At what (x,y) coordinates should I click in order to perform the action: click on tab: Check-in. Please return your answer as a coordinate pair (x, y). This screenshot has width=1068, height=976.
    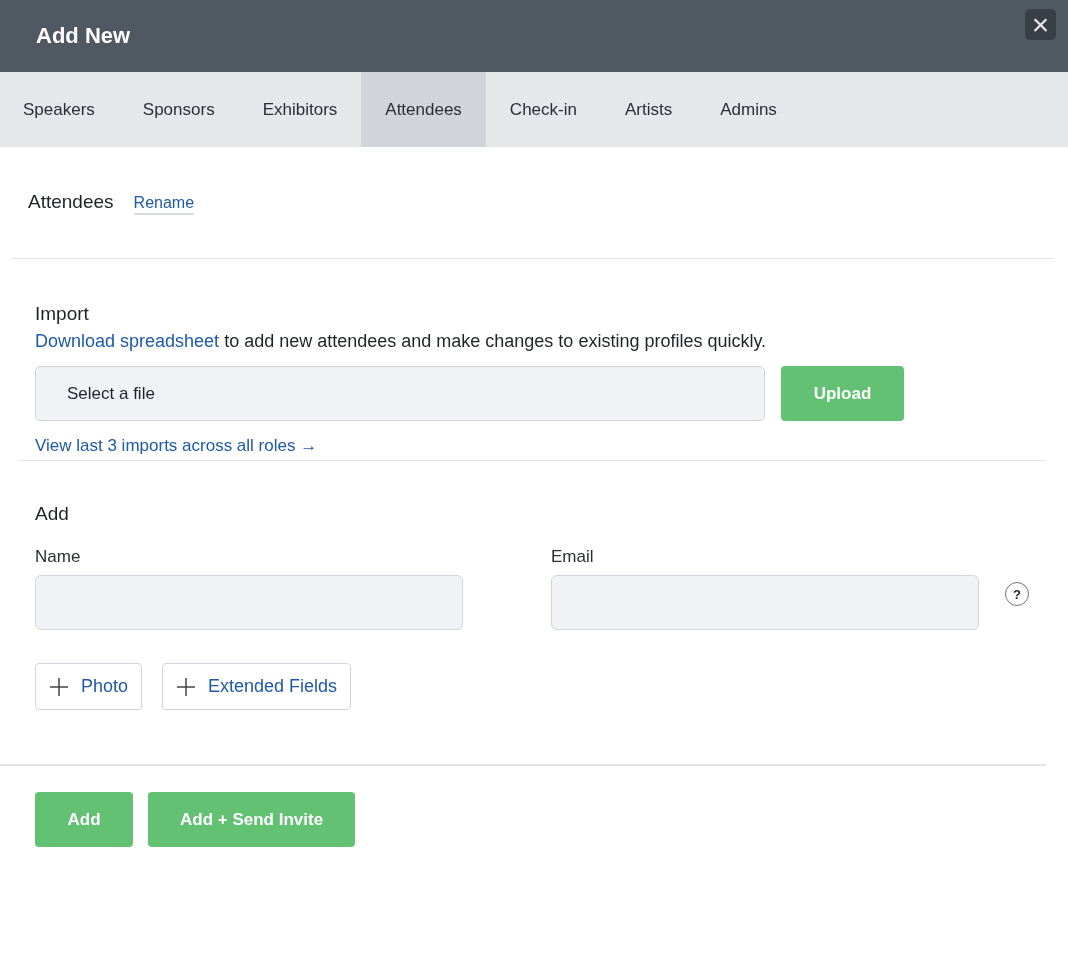
    Looking at the image, I should click on (543, 109).